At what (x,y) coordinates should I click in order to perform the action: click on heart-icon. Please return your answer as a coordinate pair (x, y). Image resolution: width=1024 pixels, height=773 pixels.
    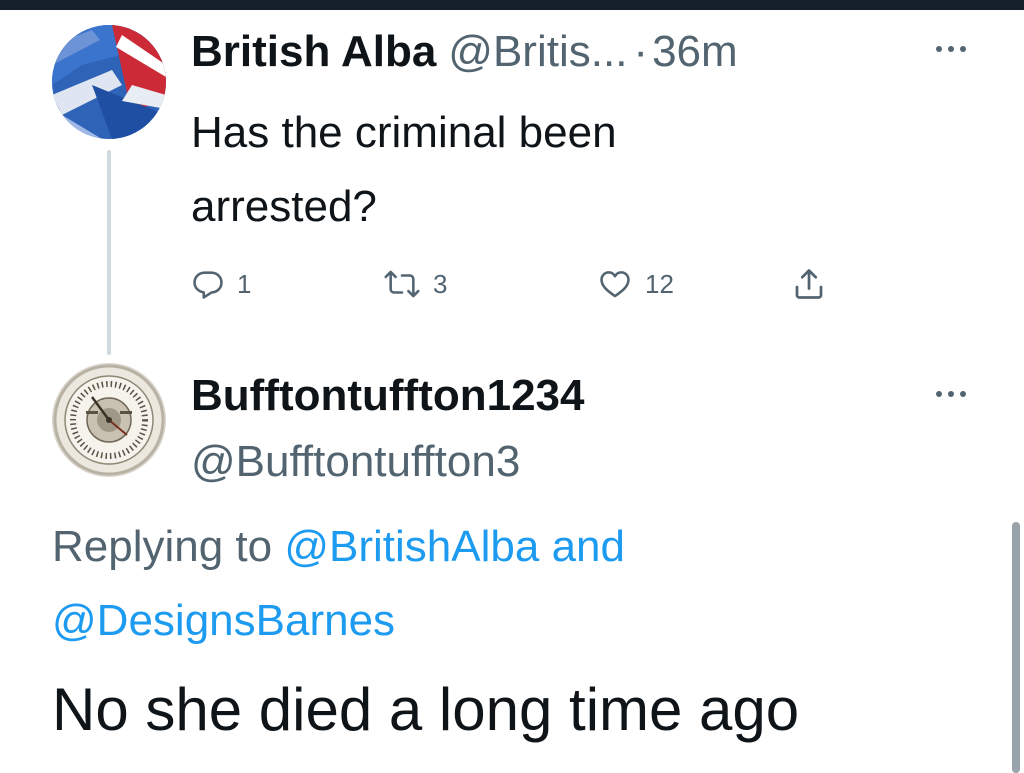
    Looking at the image, I should click on (615, 284).